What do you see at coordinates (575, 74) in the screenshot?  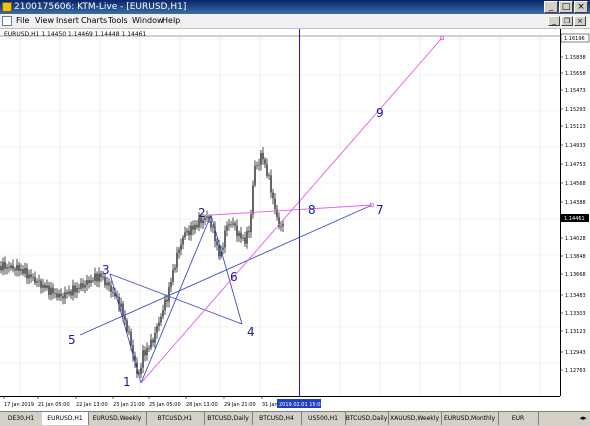 I see `price-label: 1.15658` at bounding box center [575, 74].